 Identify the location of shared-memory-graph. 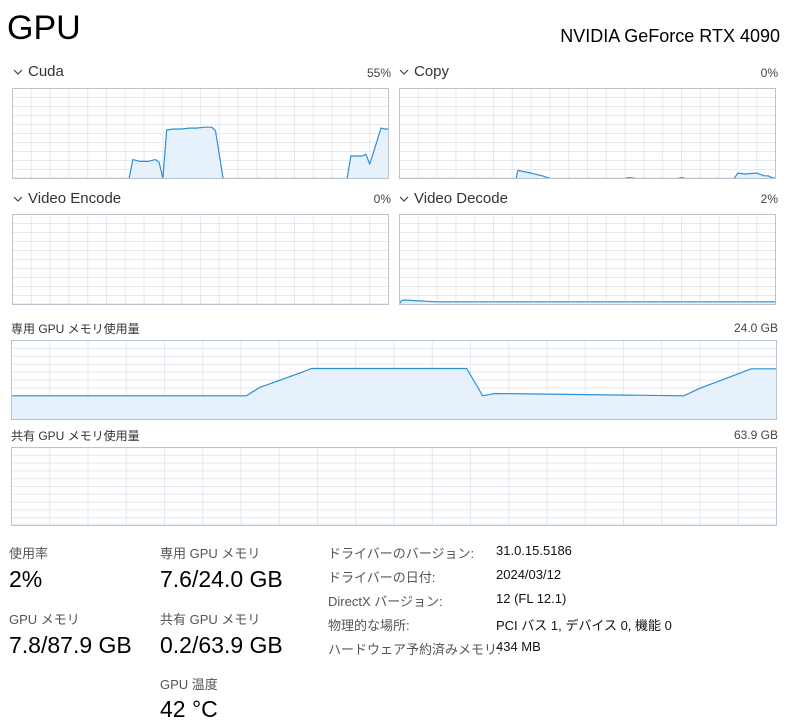
(394, 486).